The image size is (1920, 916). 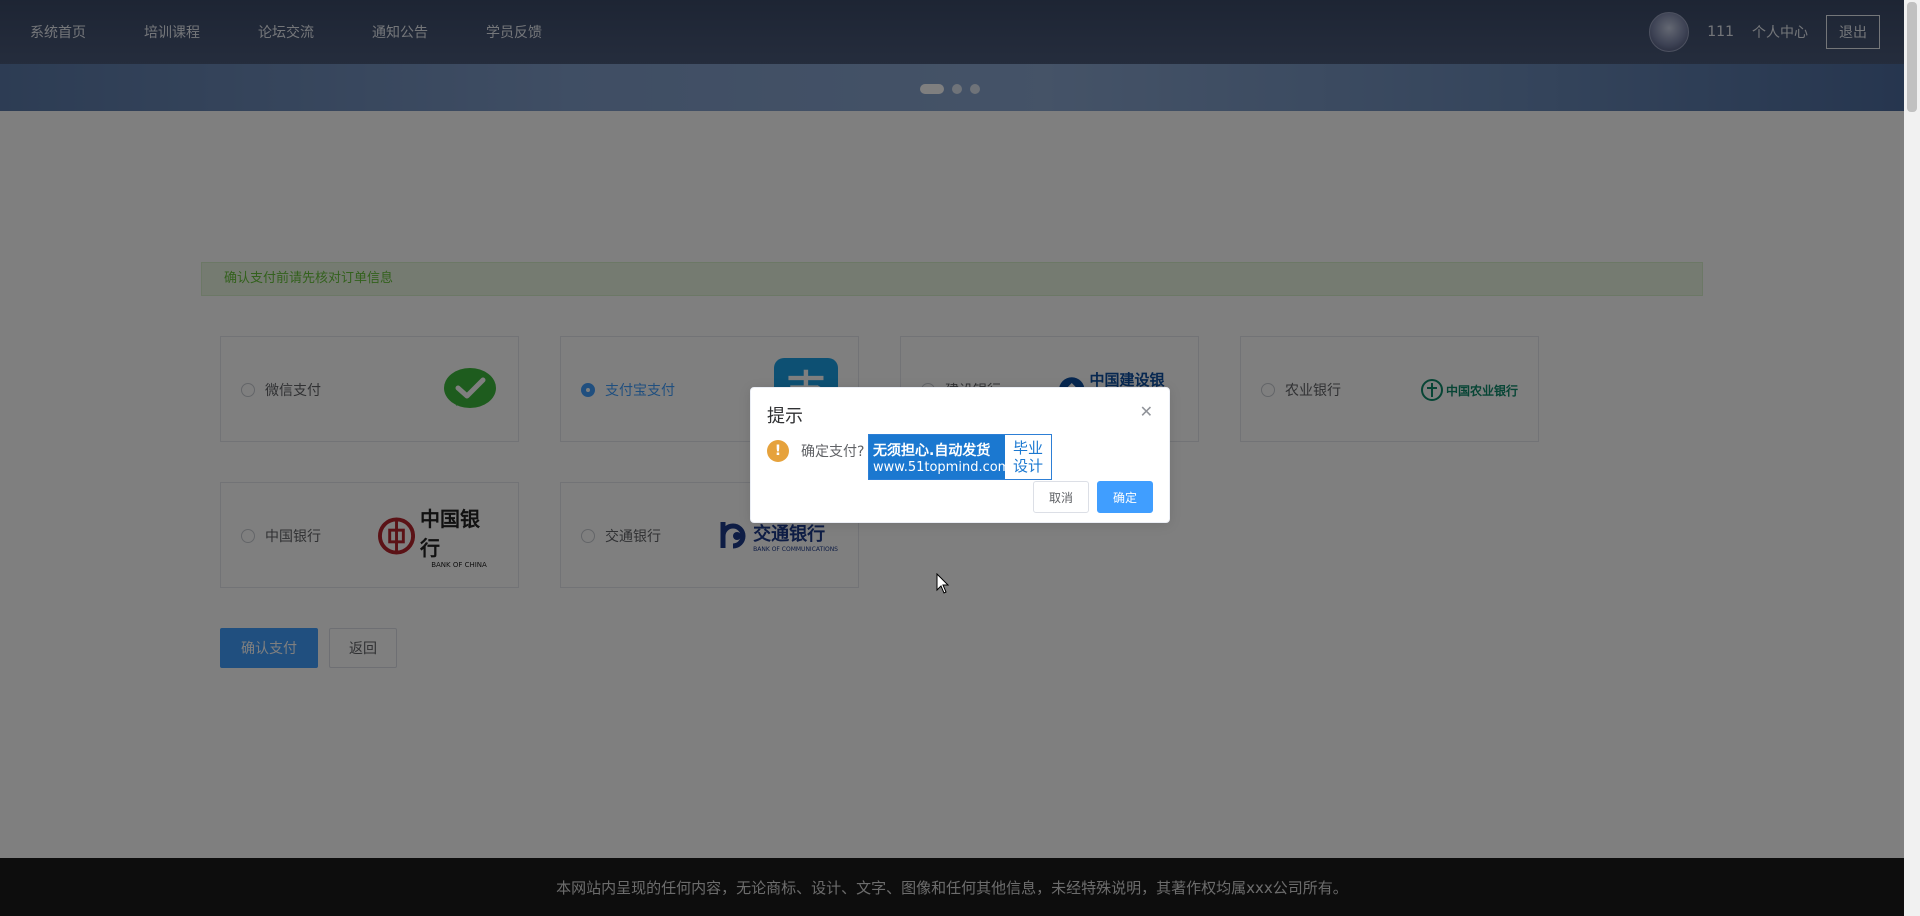 I want to click on close-icon: ✕, so click(x=1146, y=411).